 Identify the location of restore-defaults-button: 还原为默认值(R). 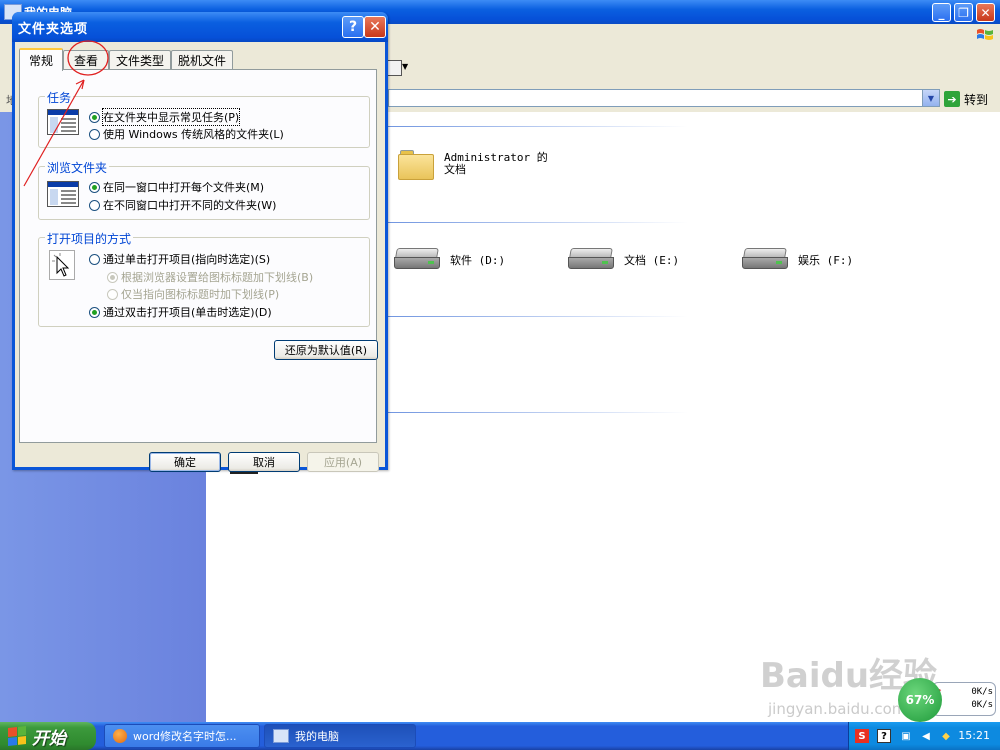
(326, 350).